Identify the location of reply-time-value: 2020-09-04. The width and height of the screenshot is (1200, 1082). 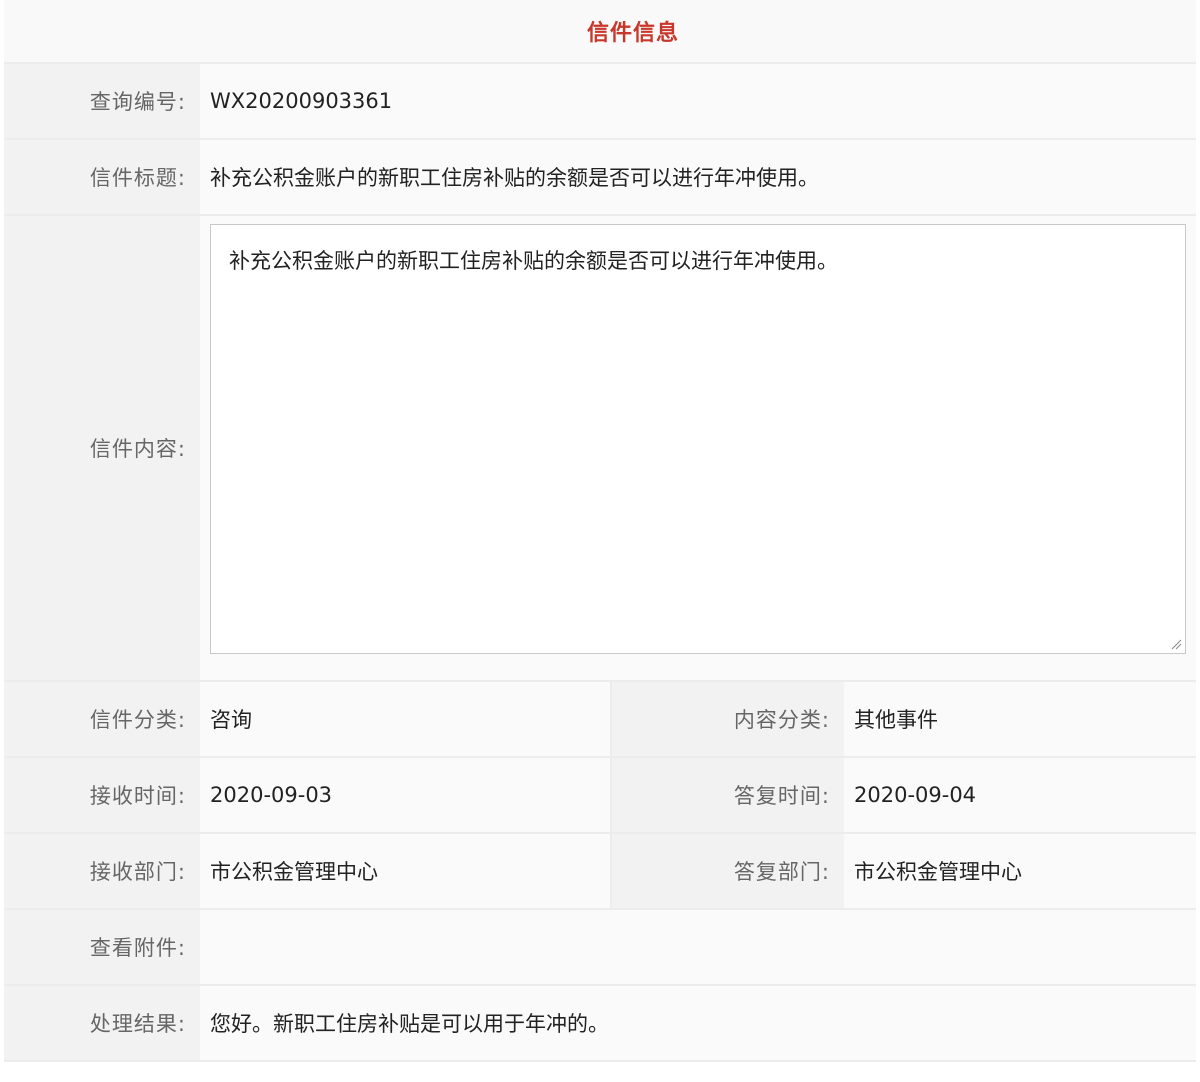
(1020, 795).